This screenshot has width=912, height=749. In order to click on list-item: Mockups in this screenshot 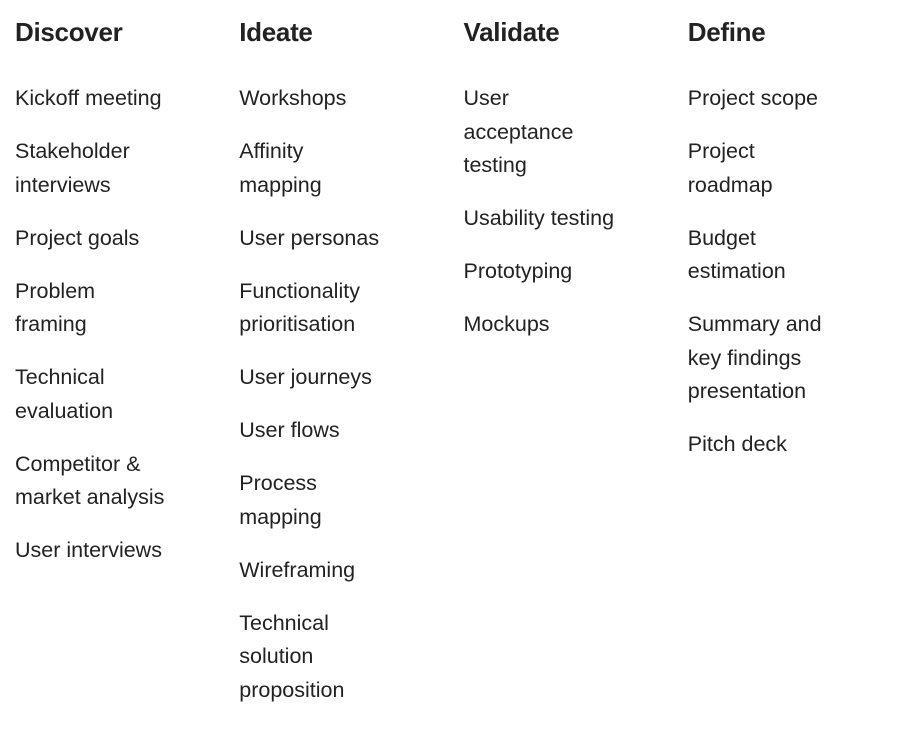, I will do `click(506, 324)`.